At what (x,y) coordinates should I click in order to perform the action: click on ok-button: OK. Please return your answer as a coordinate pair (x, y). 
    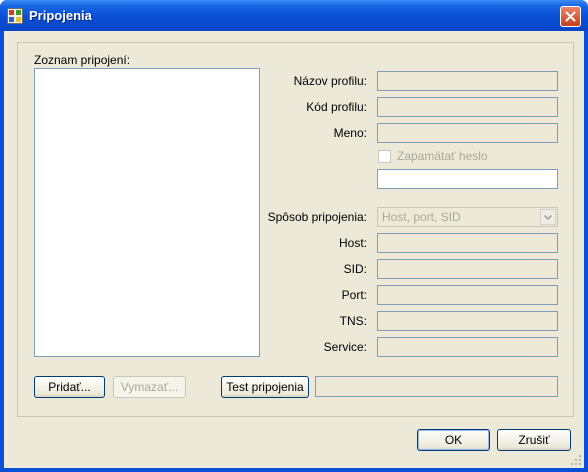
    Looking at the image, I should click on (453, 440).